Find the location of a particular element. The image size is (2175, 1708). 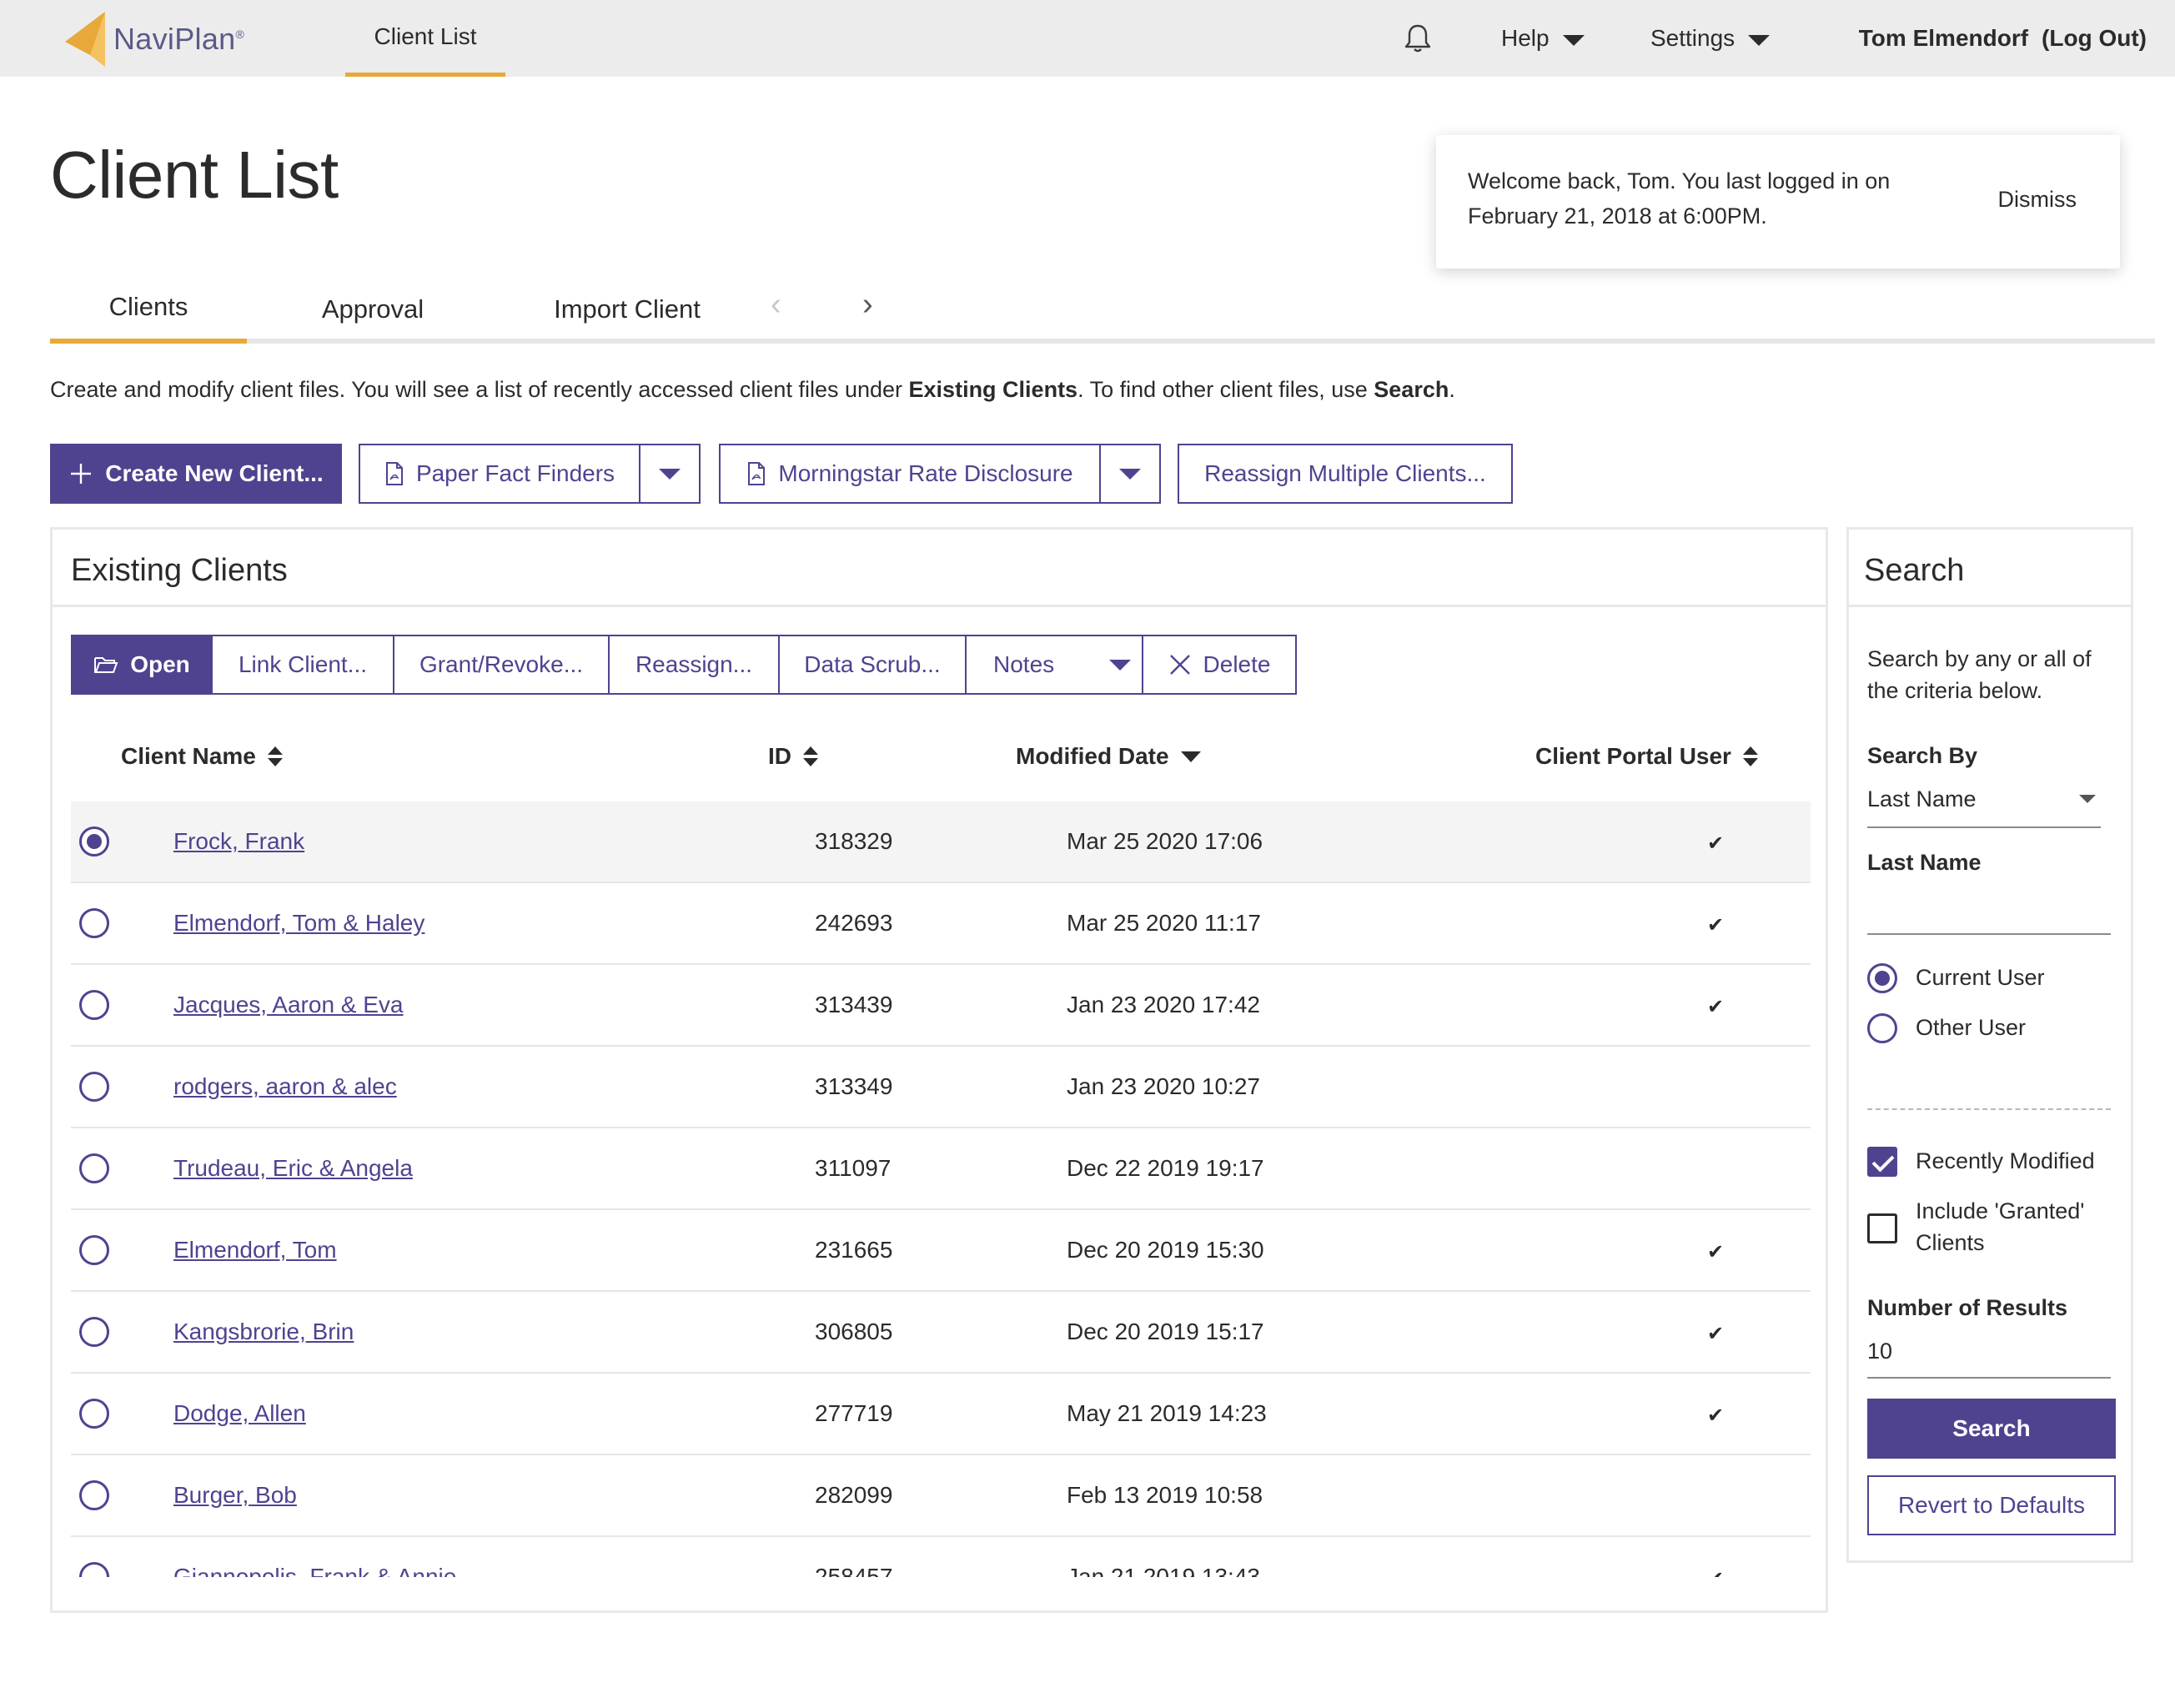

client-id: 318329 is located at coordinates (854, 841).